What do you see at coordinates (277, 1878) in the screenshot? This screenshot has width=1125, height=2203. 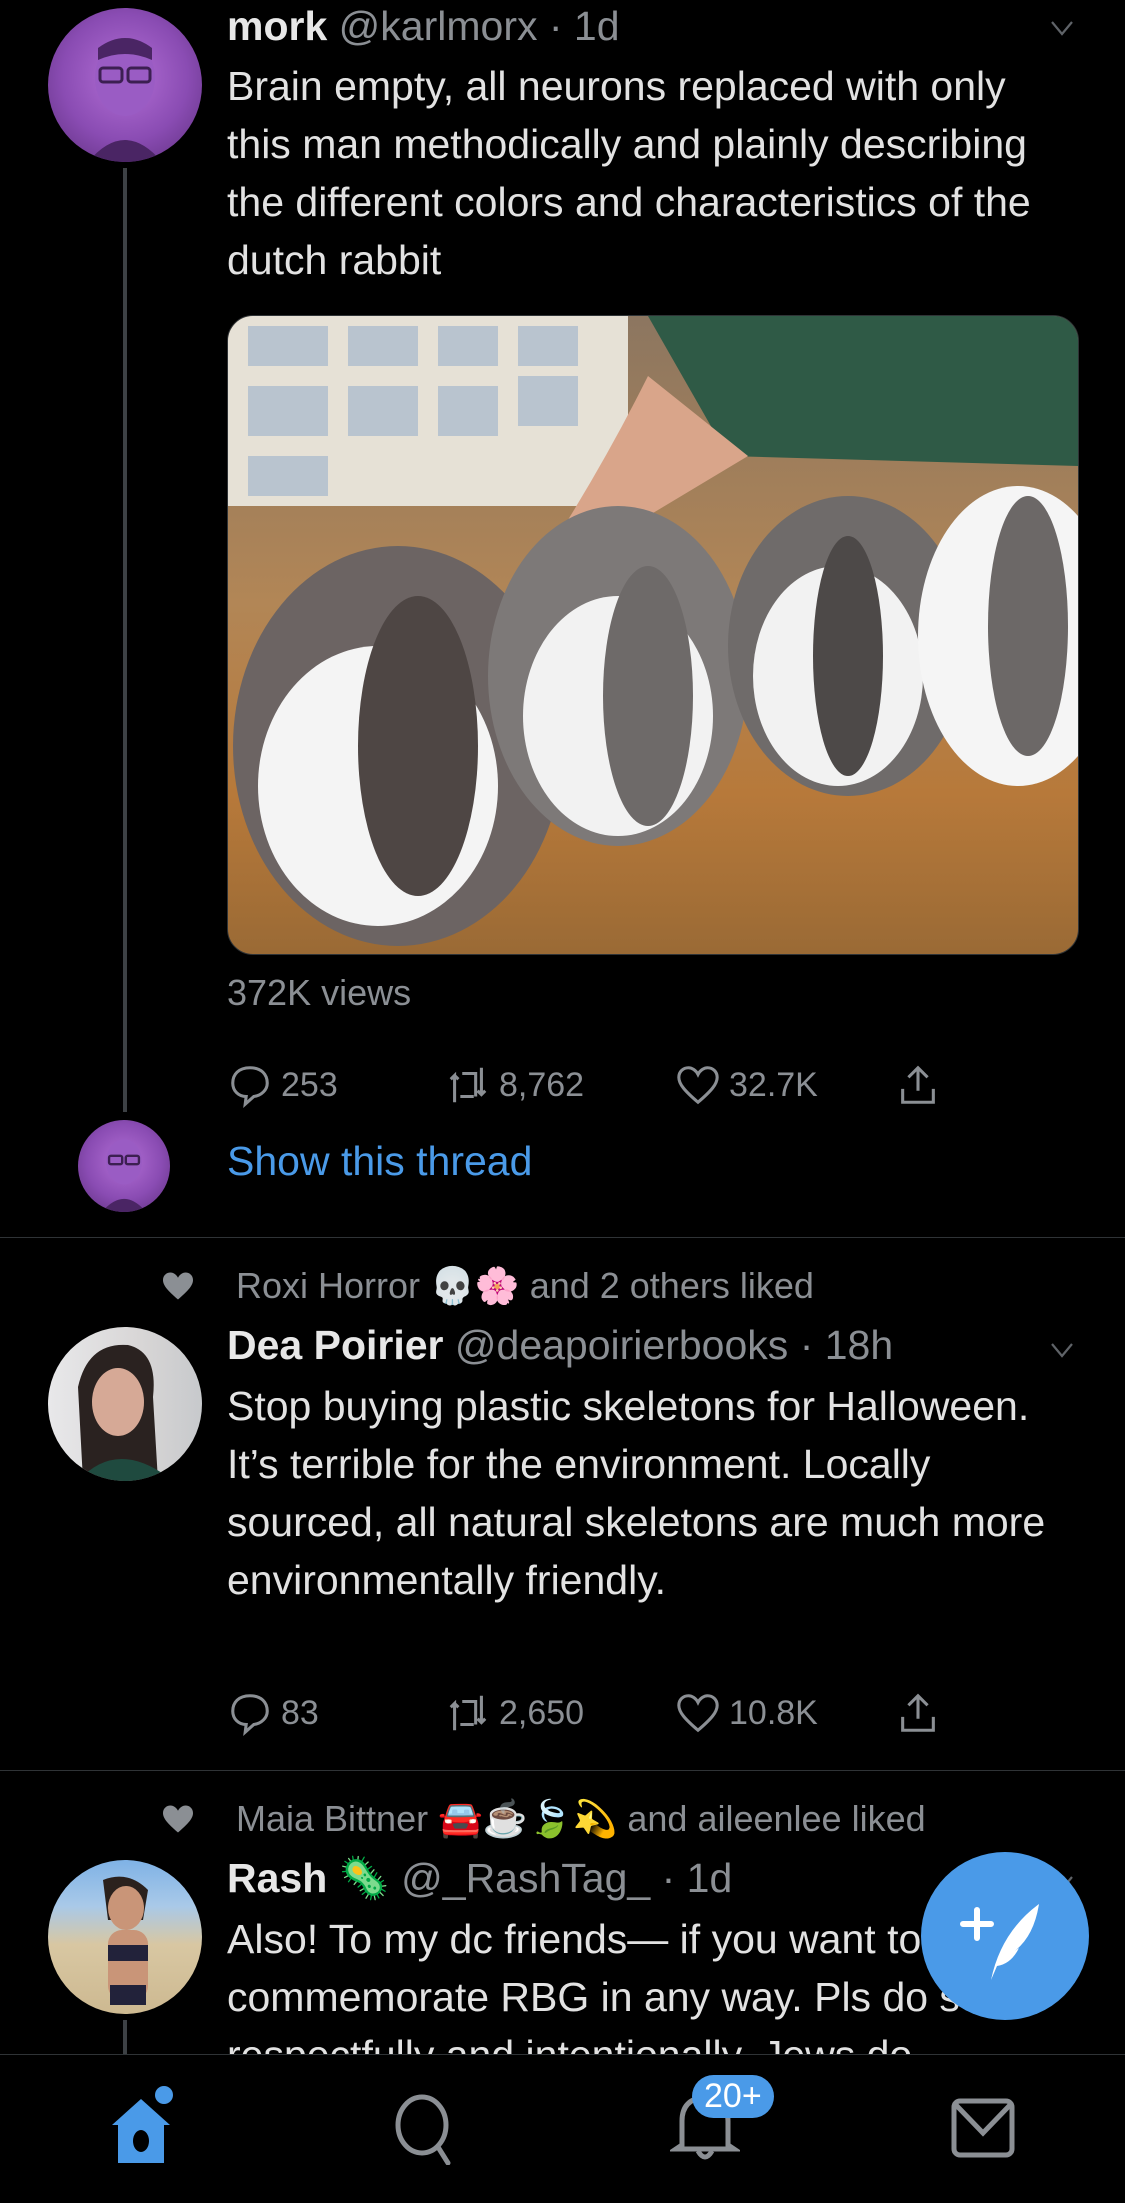 I see `display-name: Rash` at bounding box center [277, 1878].